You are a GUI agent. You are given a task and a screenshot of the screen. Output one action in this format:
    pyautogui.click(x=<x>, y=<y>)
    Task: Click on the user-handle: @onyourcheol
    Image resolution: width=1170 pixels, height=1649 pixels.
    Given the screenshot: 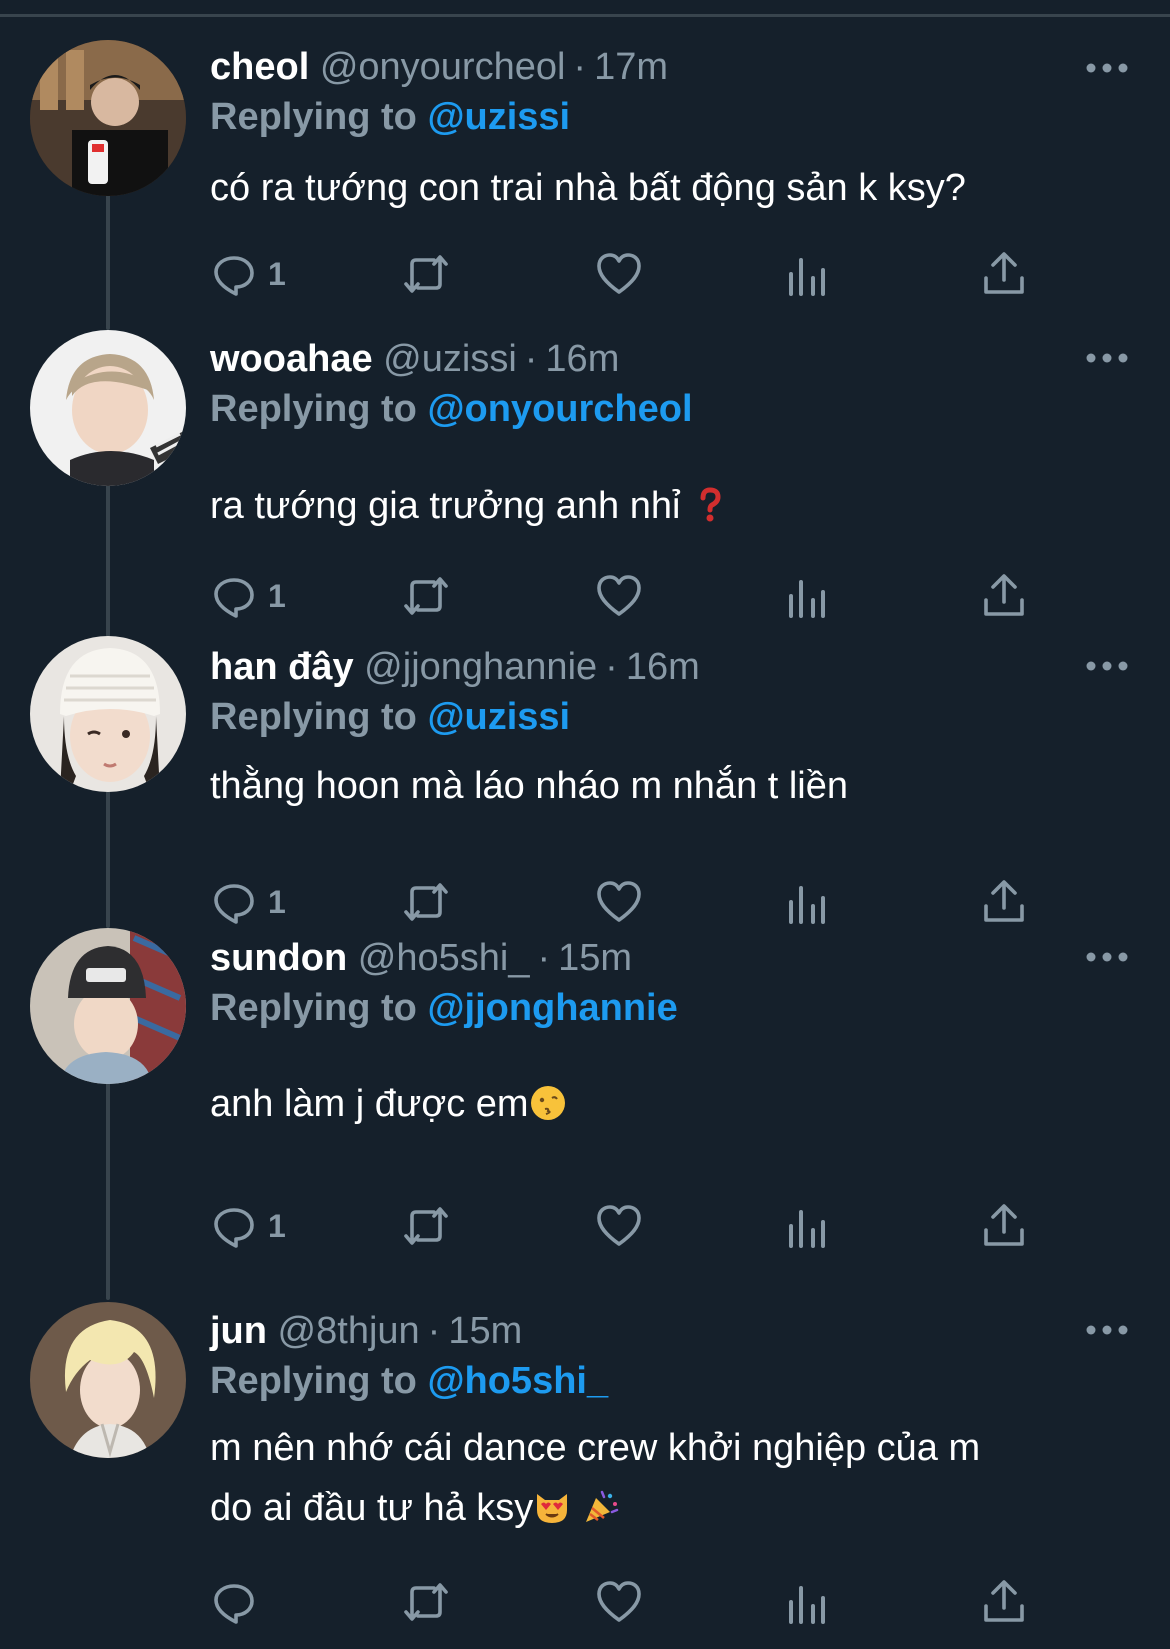 What is the action you would take?
    pyautogui.click(x=443, y=67)
    